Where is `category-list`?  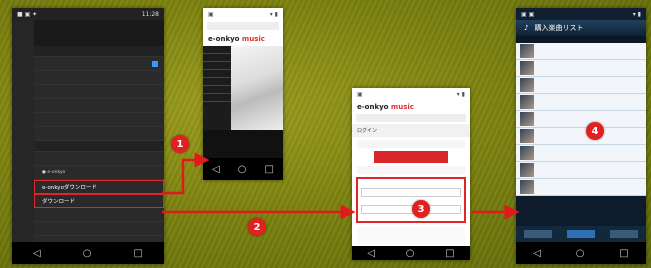
category-list is located at coordinates (217, 88).